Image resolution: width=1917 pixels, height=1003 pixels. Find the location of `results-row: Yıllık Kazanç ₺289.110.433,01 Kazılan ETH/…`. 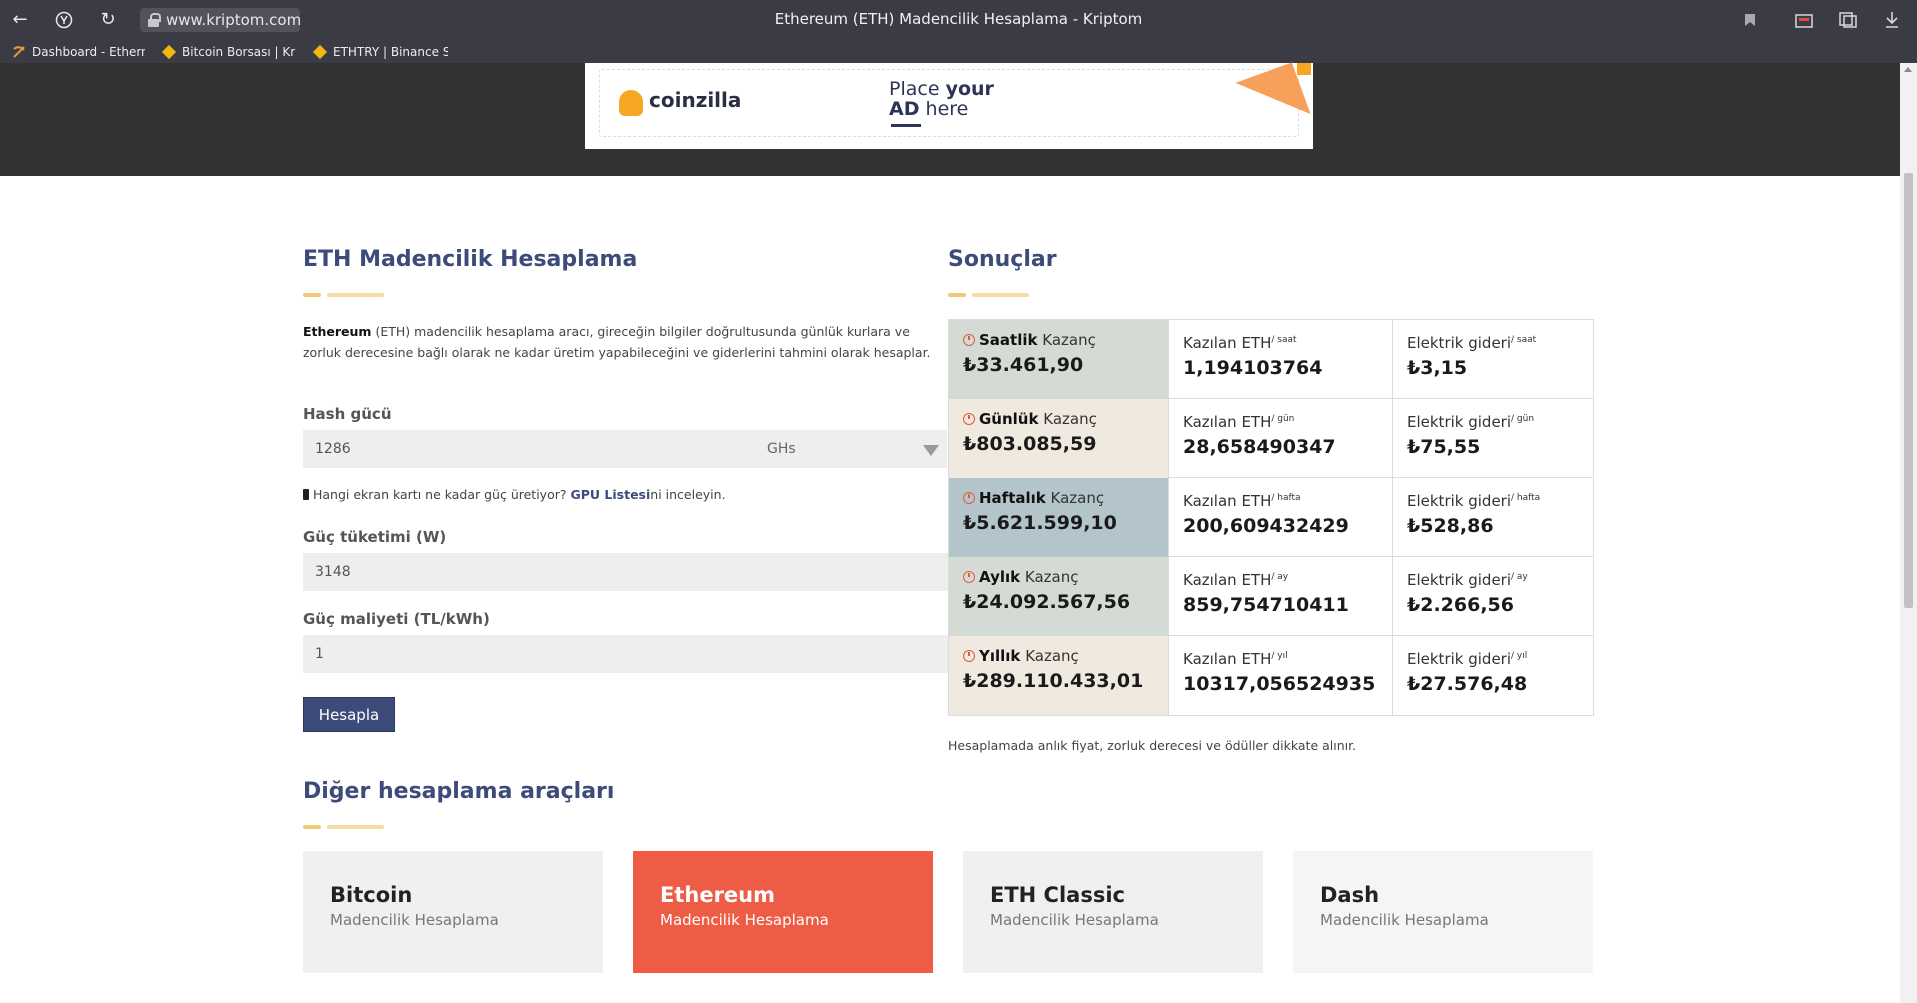

results-row: Yıllık Kazanç ₺289.110.433,01 Kazılan ETH/… is located at coordinates (1271, 675).